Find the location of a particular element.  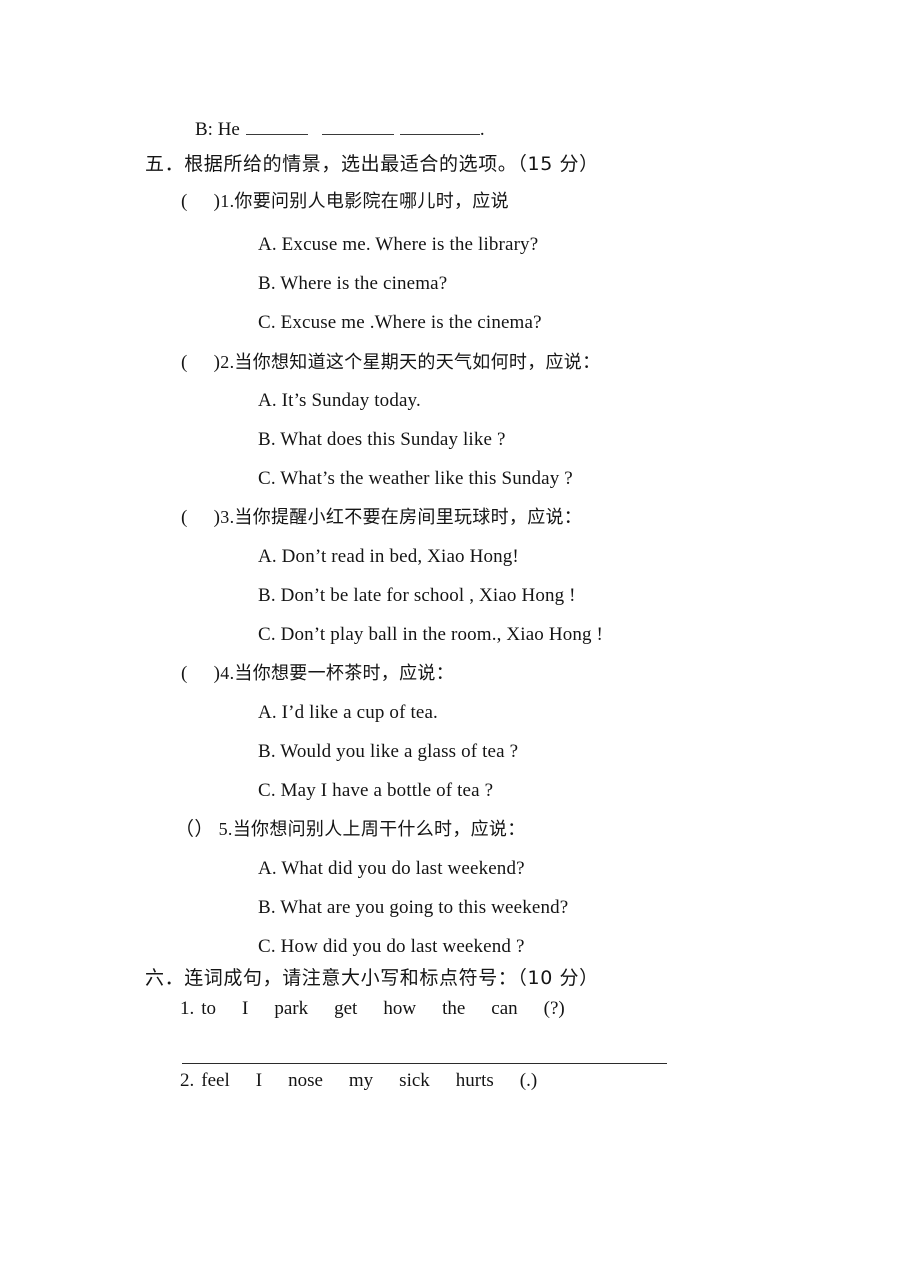

question-5-bracket-open: （ is located at coordinates (185, 829).